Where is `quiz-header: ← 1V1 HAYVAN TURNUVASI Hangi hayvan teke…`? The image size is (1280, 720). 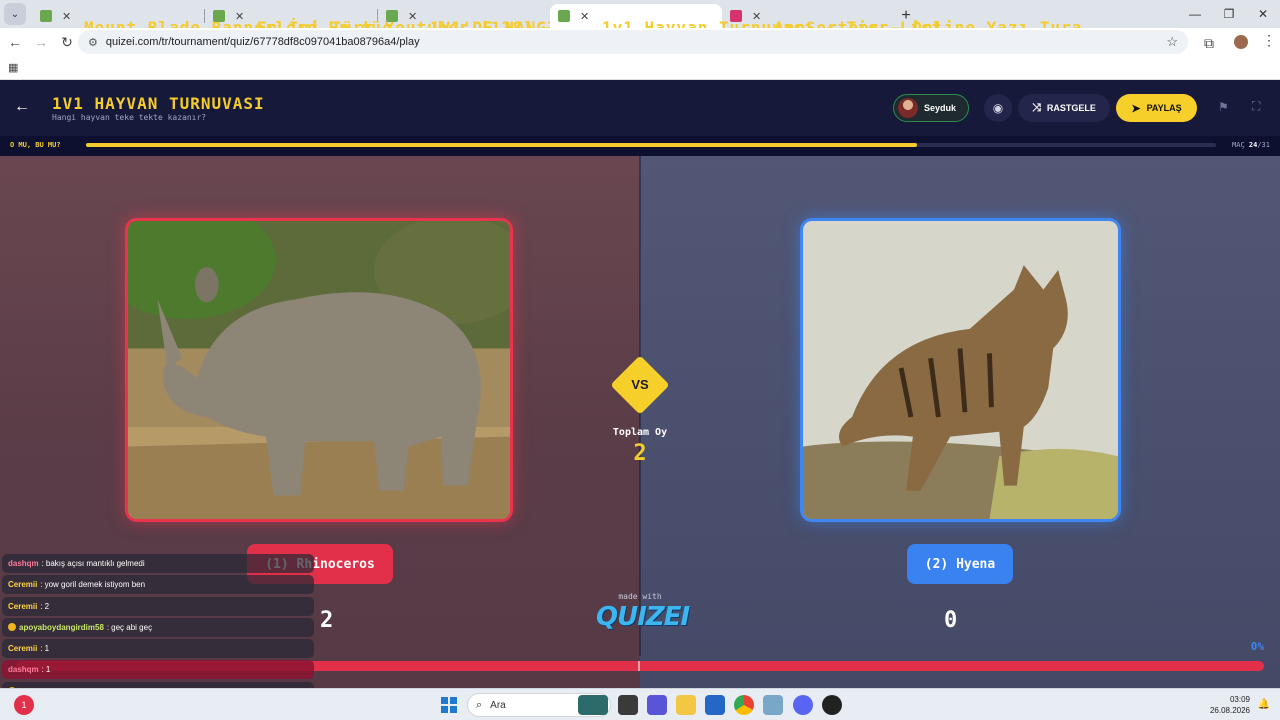
quiz-header: ← 1V1 HAYVAN TURNUVASI Hangi hayvan teke… is located at coordinates (640, 108).